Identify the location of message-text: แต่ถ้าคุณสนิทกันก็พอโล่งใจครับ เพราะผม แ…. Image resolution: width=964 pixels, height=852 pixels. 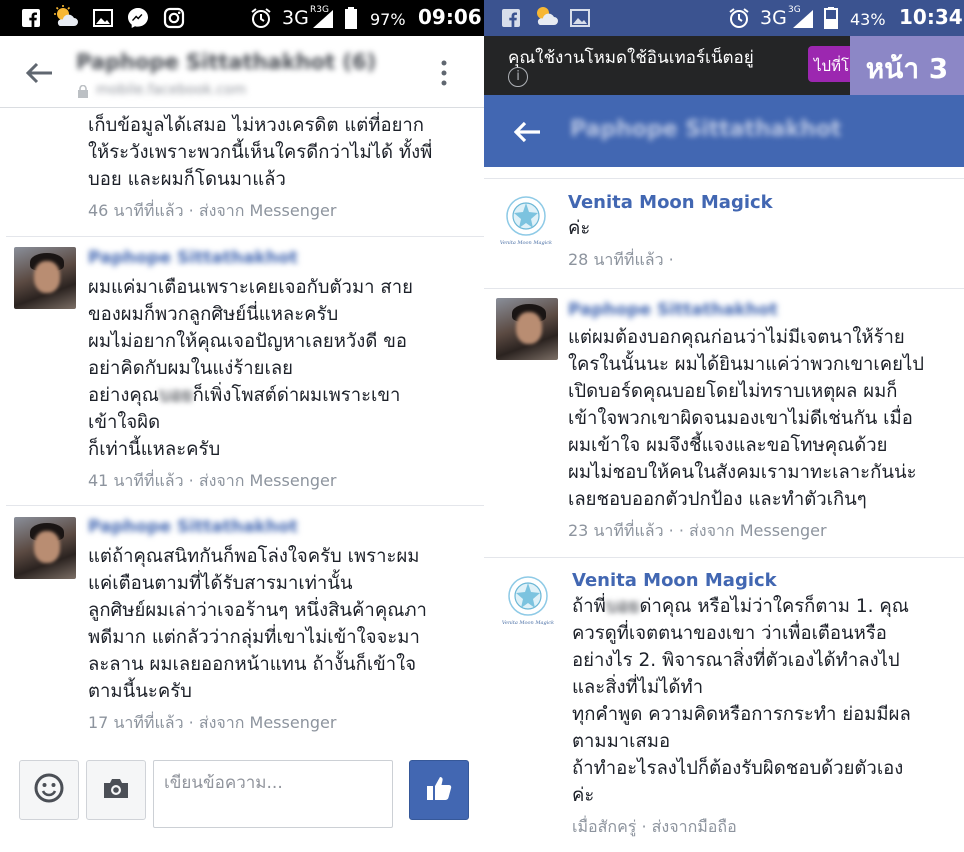
(257, 624).